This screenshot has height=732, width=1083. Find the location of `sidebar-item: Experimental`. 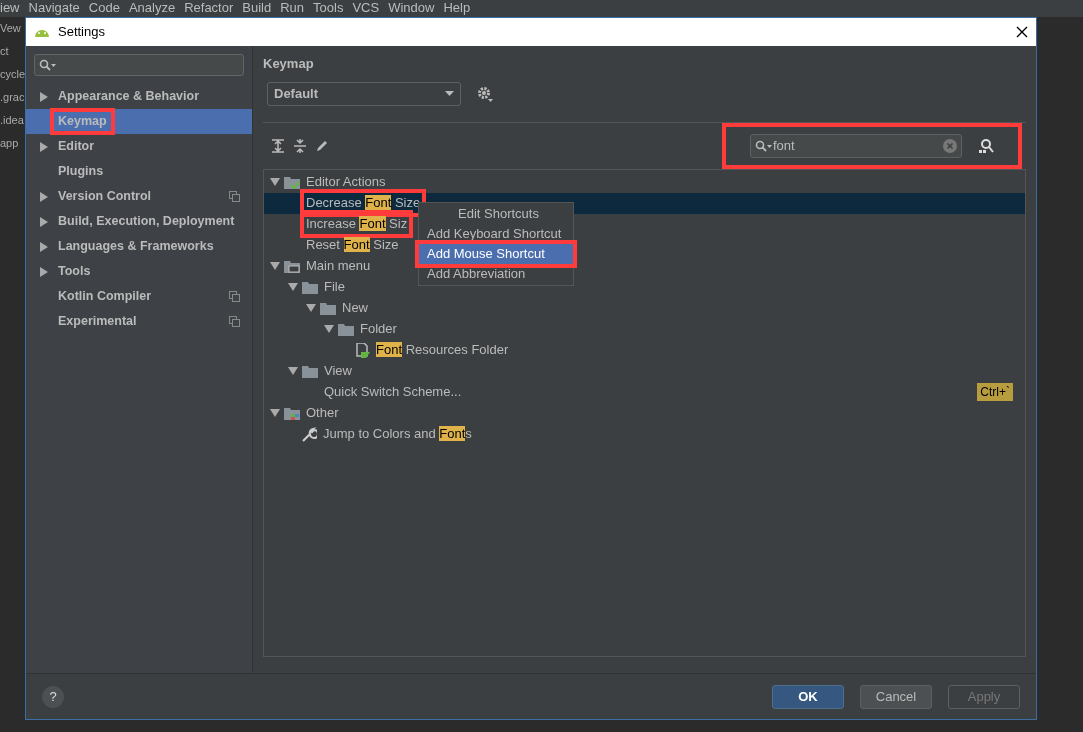

sidebar-item: Experimental is located at coordinates (139, 321).